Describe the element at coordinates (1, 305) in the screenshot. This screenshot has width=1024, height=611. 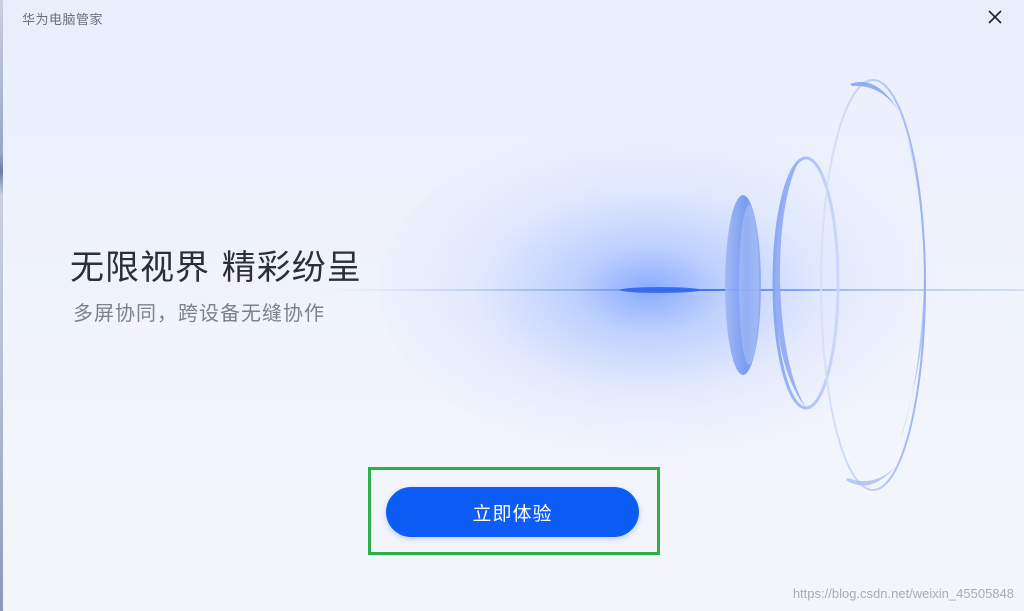
I see `background-window-edge` at that location.